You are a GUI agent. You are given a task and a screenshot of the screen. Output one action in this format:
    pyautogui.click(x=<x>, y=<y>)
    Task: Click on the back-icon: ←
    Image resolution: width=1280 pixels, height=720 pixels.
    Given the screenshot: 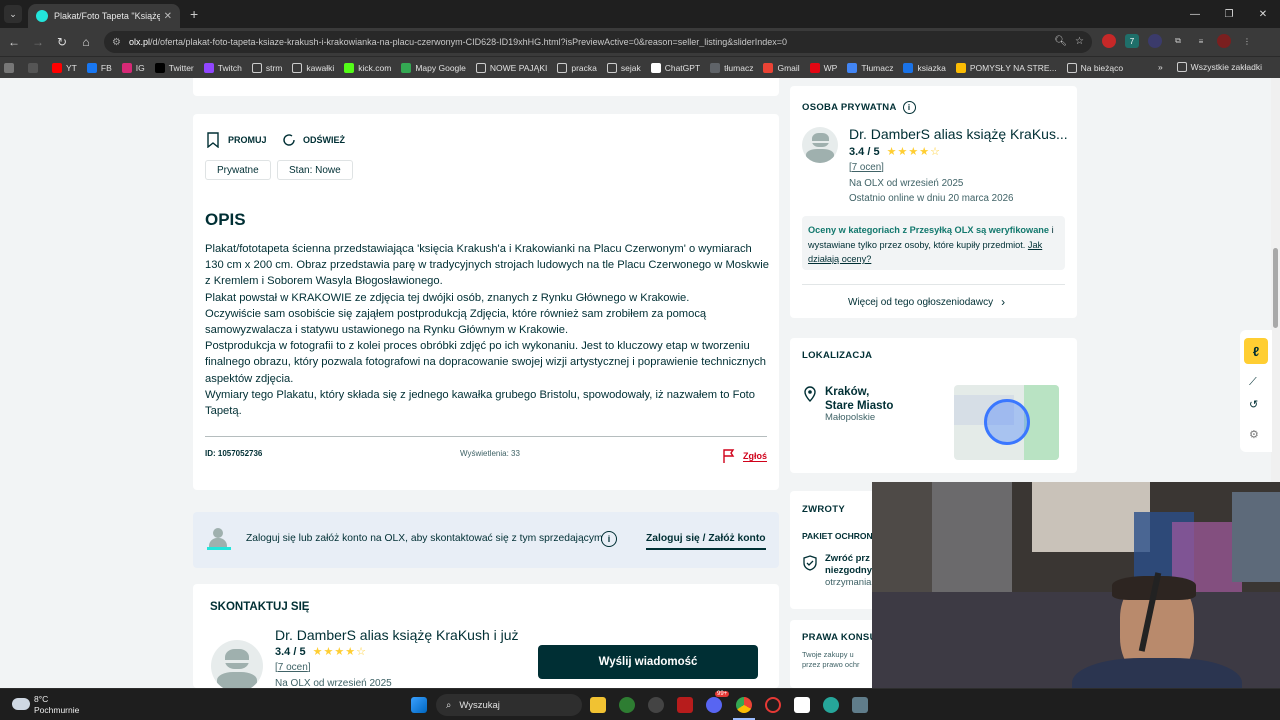 What is the action you would take?
    pyautogui.click(x=14, y=42)
    